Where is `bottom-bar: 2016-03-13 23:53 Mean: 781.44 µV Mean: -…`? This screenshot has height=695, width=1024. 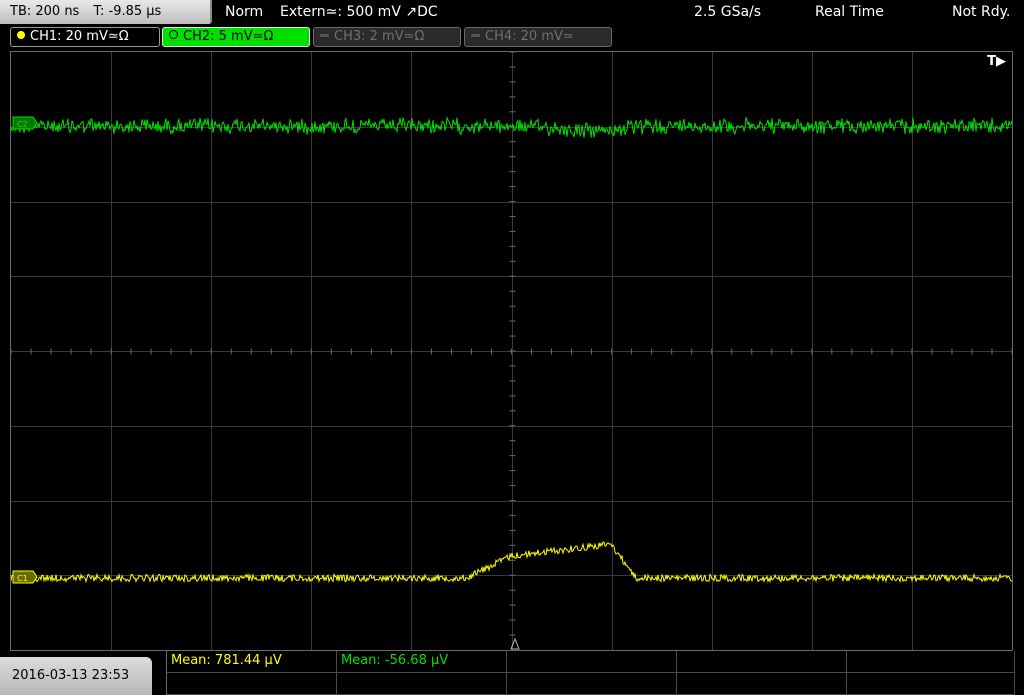 bottom-bar: 2016-03-13 23:53 Mean: 781.44 µV Mean: -… is located at coordinates (512, 673).